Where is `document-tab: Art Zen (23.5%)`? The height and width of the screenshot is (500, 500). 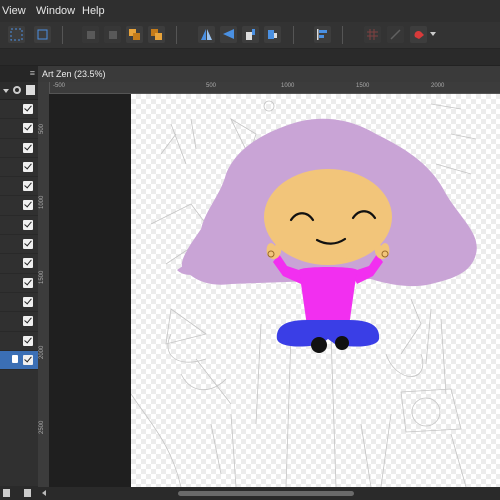
document-tab: Art Zen (23.5%) is located at coordinates (269, 74).